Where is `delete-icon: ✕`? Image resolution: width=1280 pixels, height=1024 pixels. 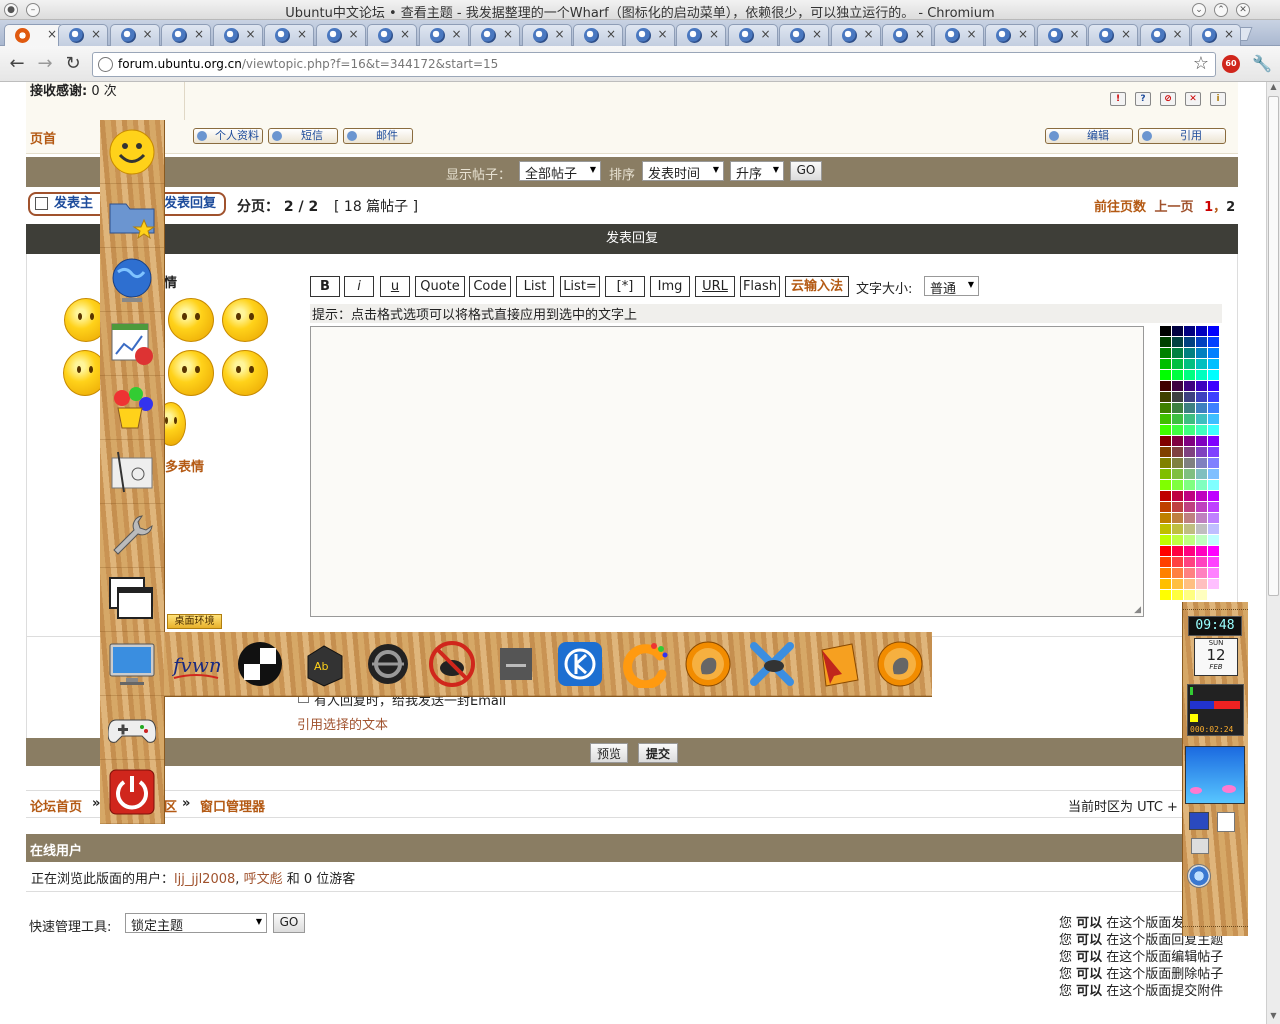
delete-icon: ✕ is located at coordinates (1193, 99).